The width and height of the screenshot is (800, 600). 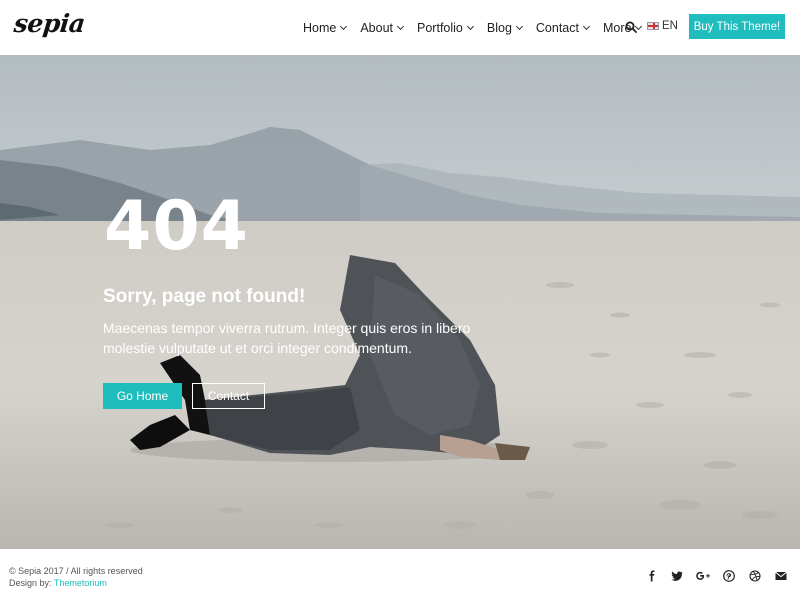 I want to click on nav-item-about: About, so click(x=382, y=27).